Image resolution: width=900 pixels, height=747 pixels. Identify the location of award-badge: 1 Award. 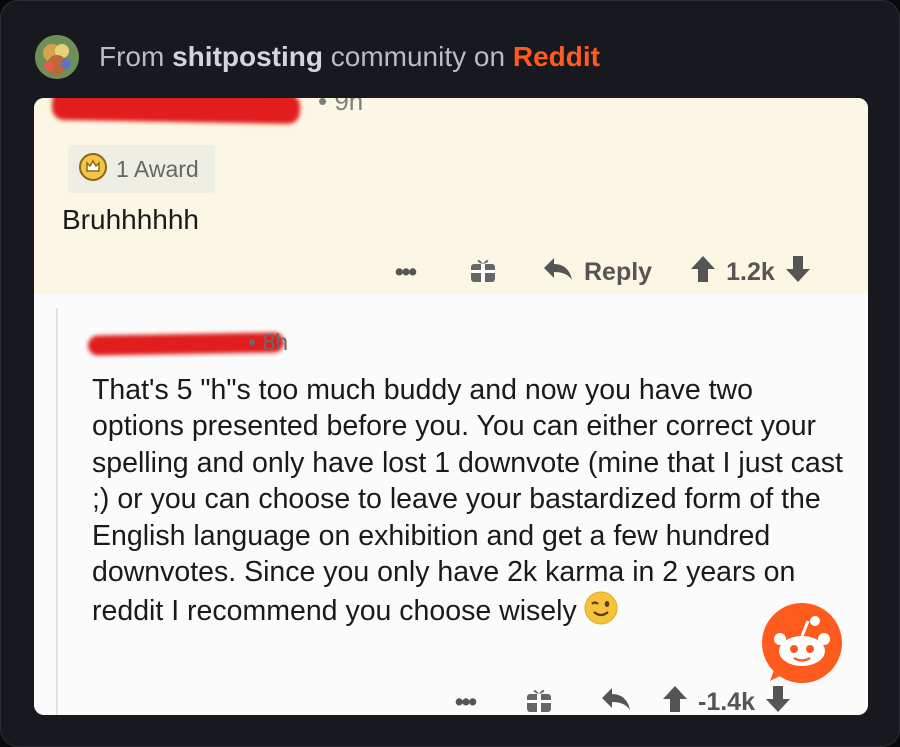
(141, 169).